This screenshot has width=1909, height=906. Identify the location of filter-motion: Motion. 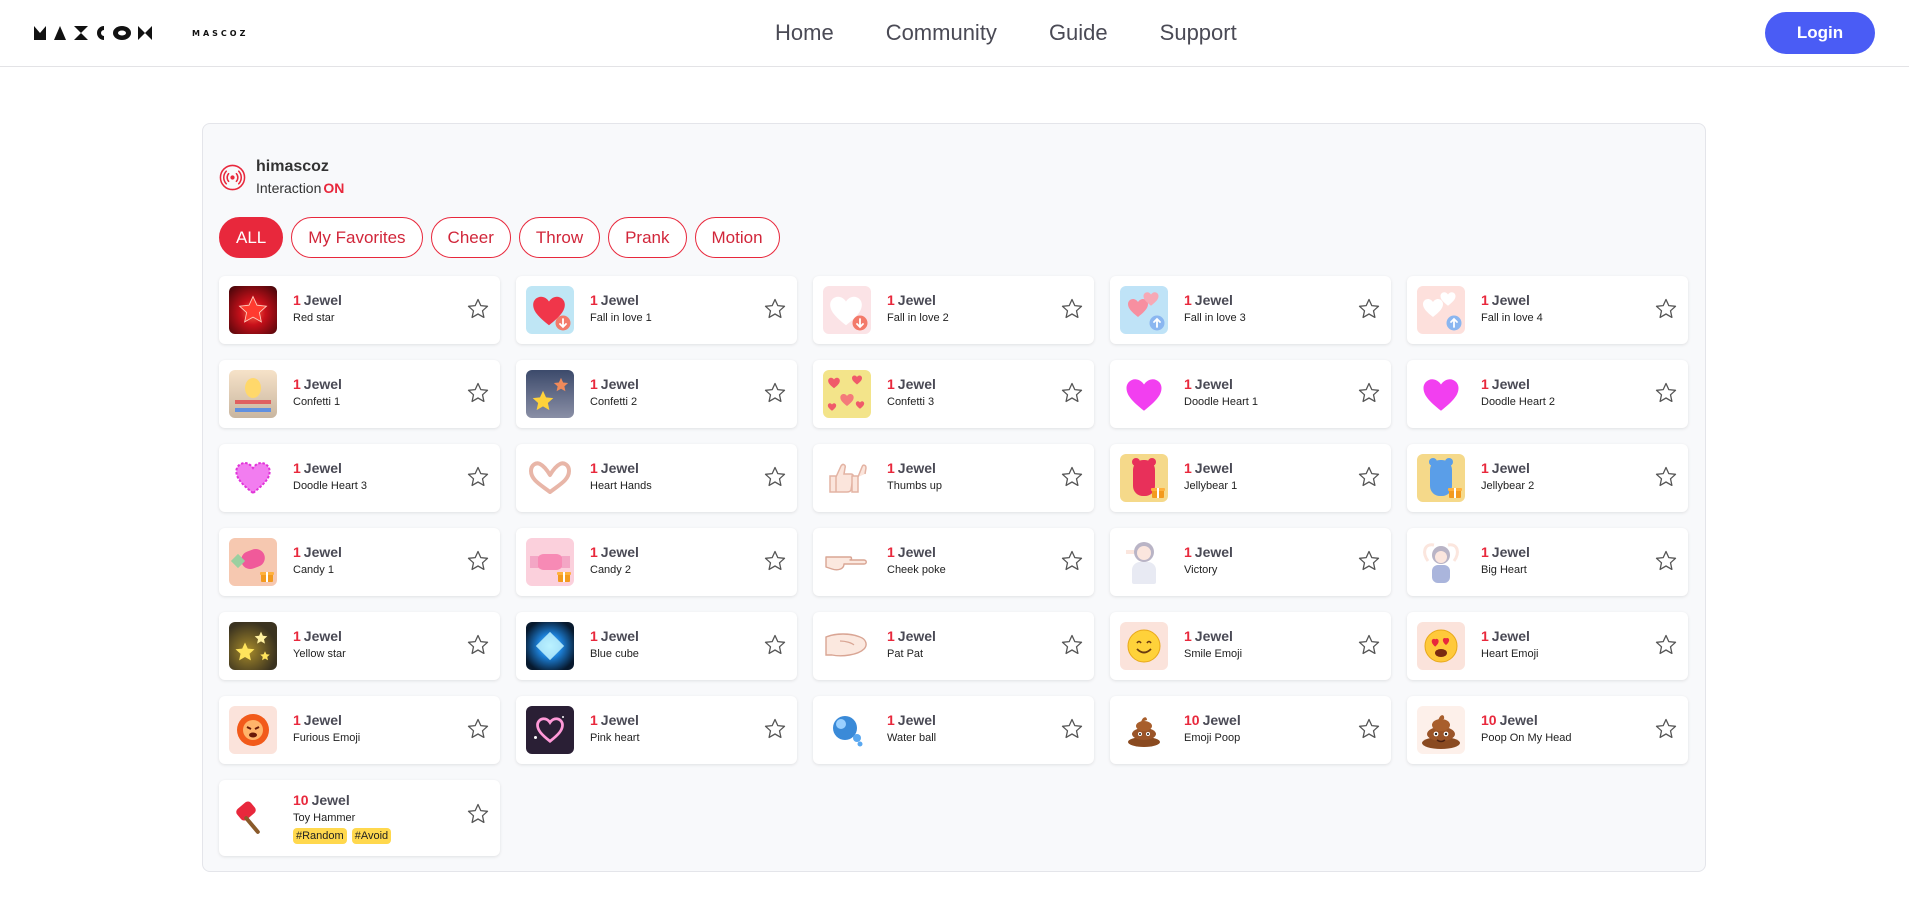
(737, 237).